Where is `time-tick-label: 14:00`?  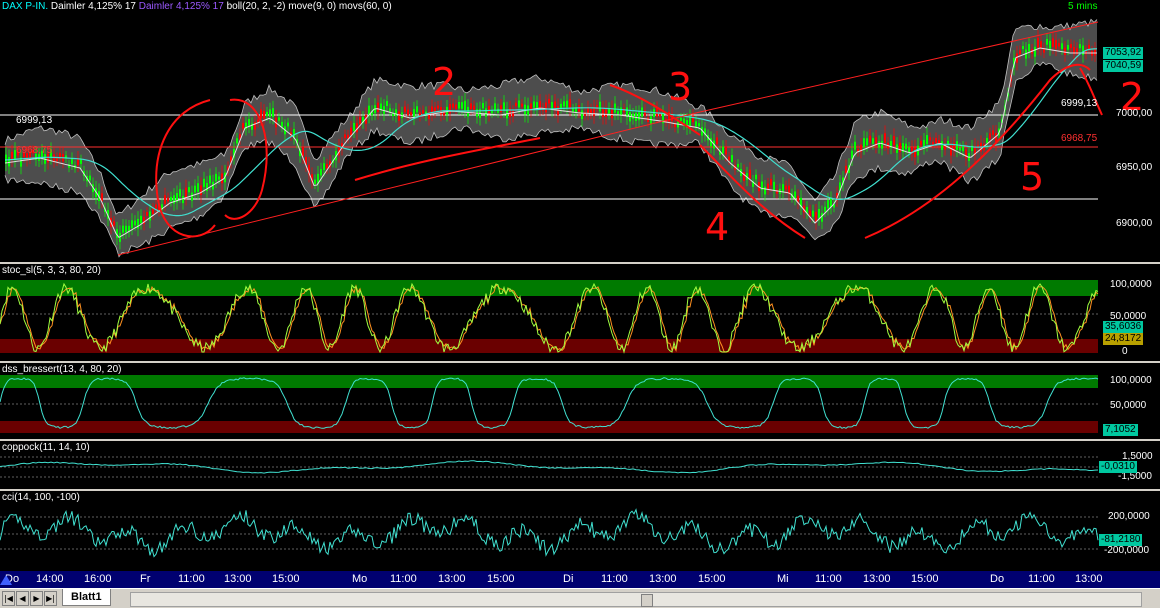
time-tick-label: 14:00 is located at coordinates (50, 579).